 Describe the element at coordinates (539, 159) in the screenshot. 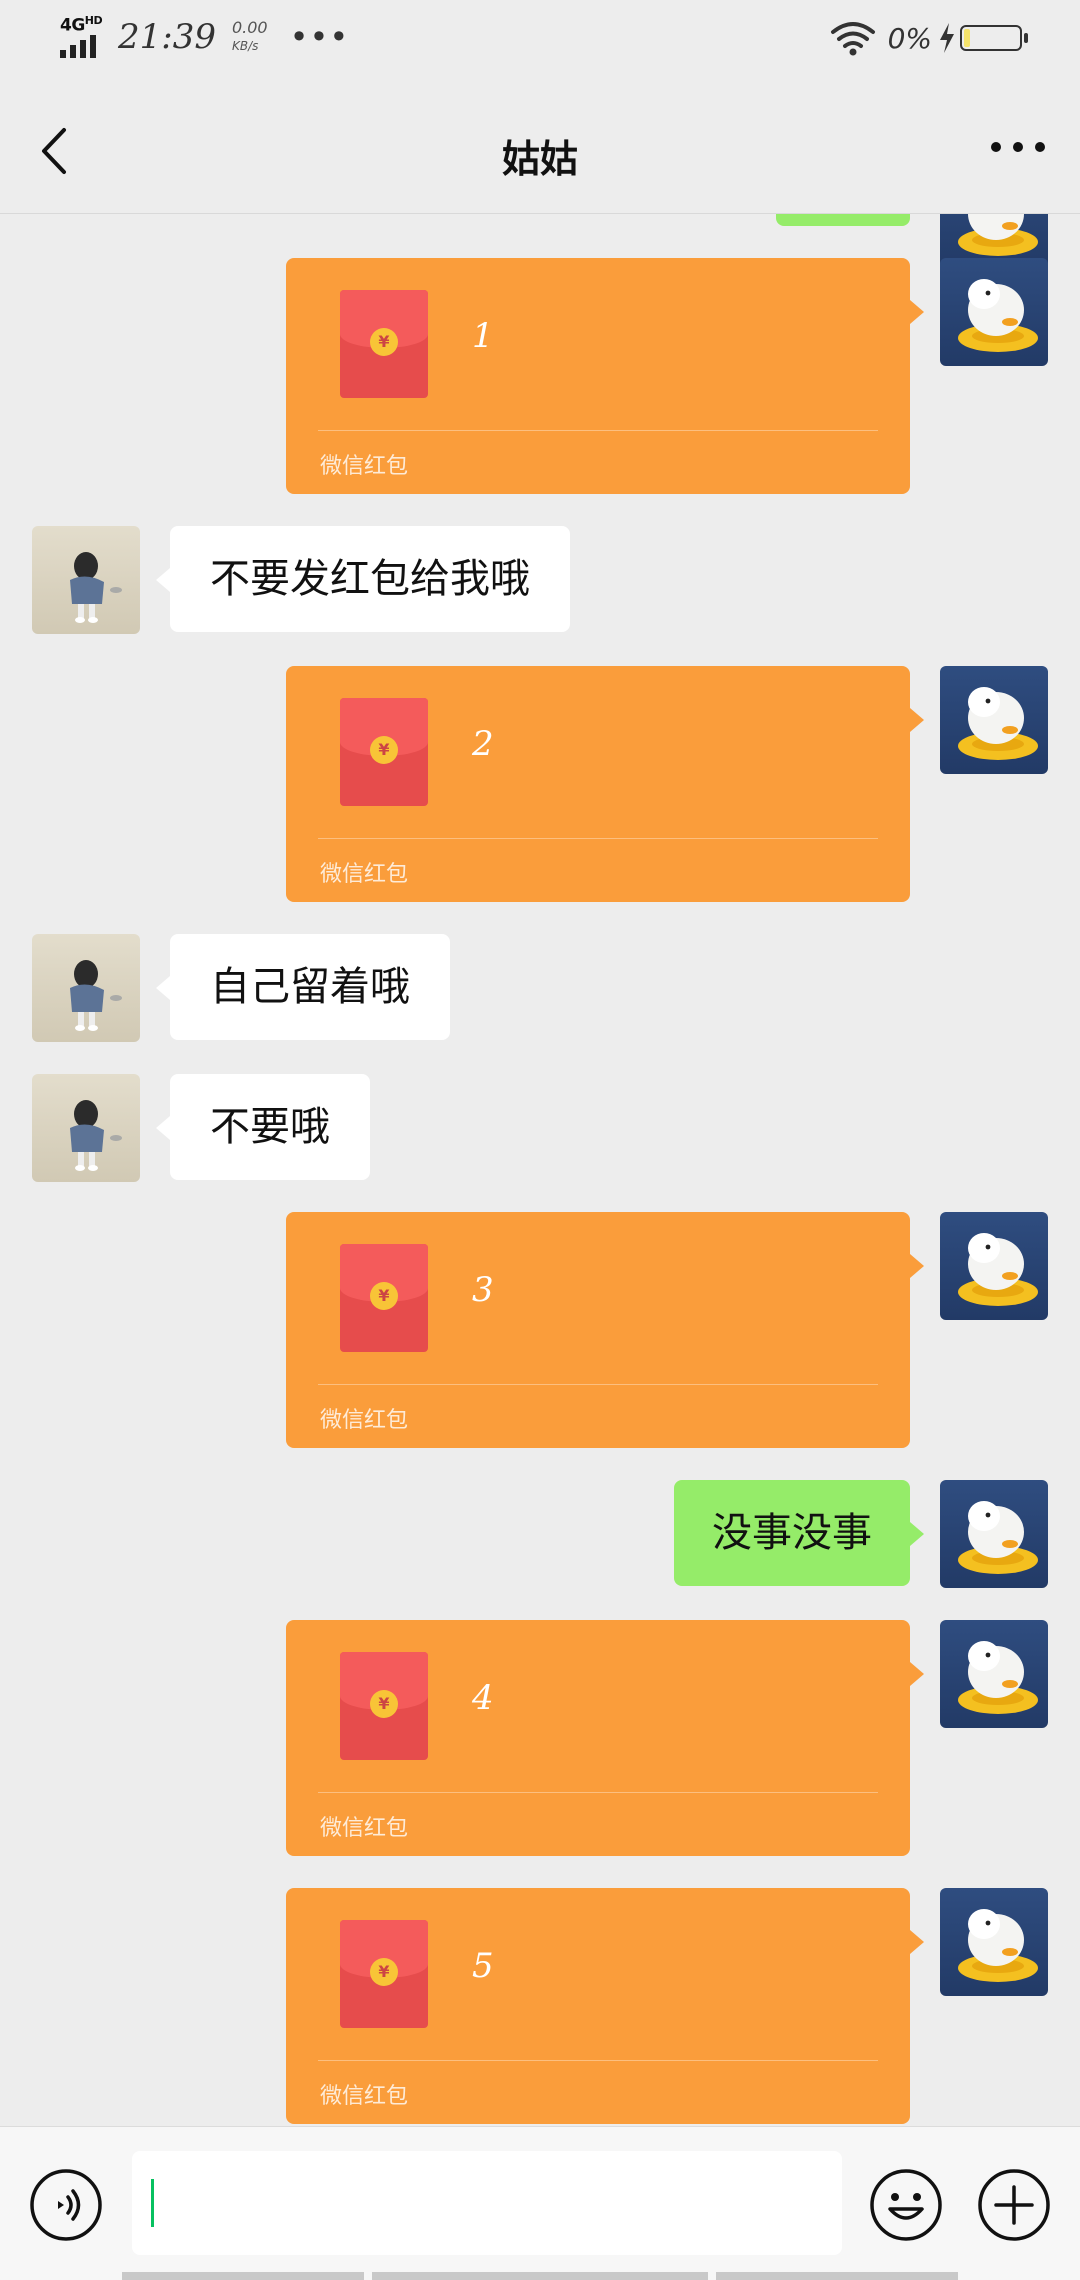

I see `chat-title: 姑姑` at that location.